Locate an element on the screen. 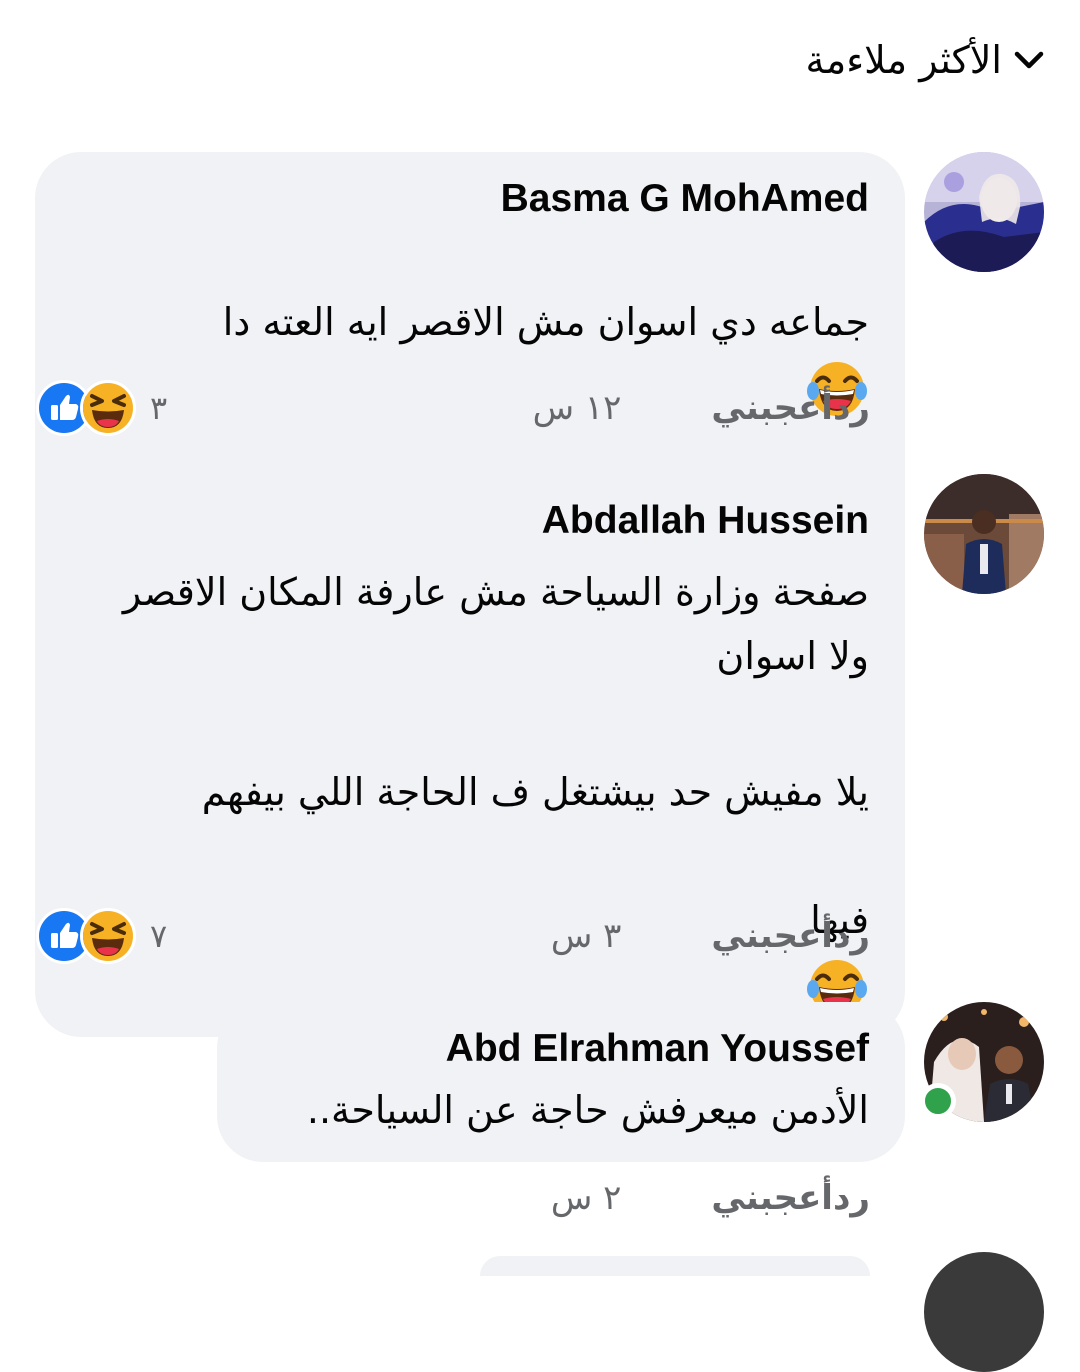 This screenshot has height=1372, width=1080. reaction-count: ٧ is located at coordinates (159, 936).